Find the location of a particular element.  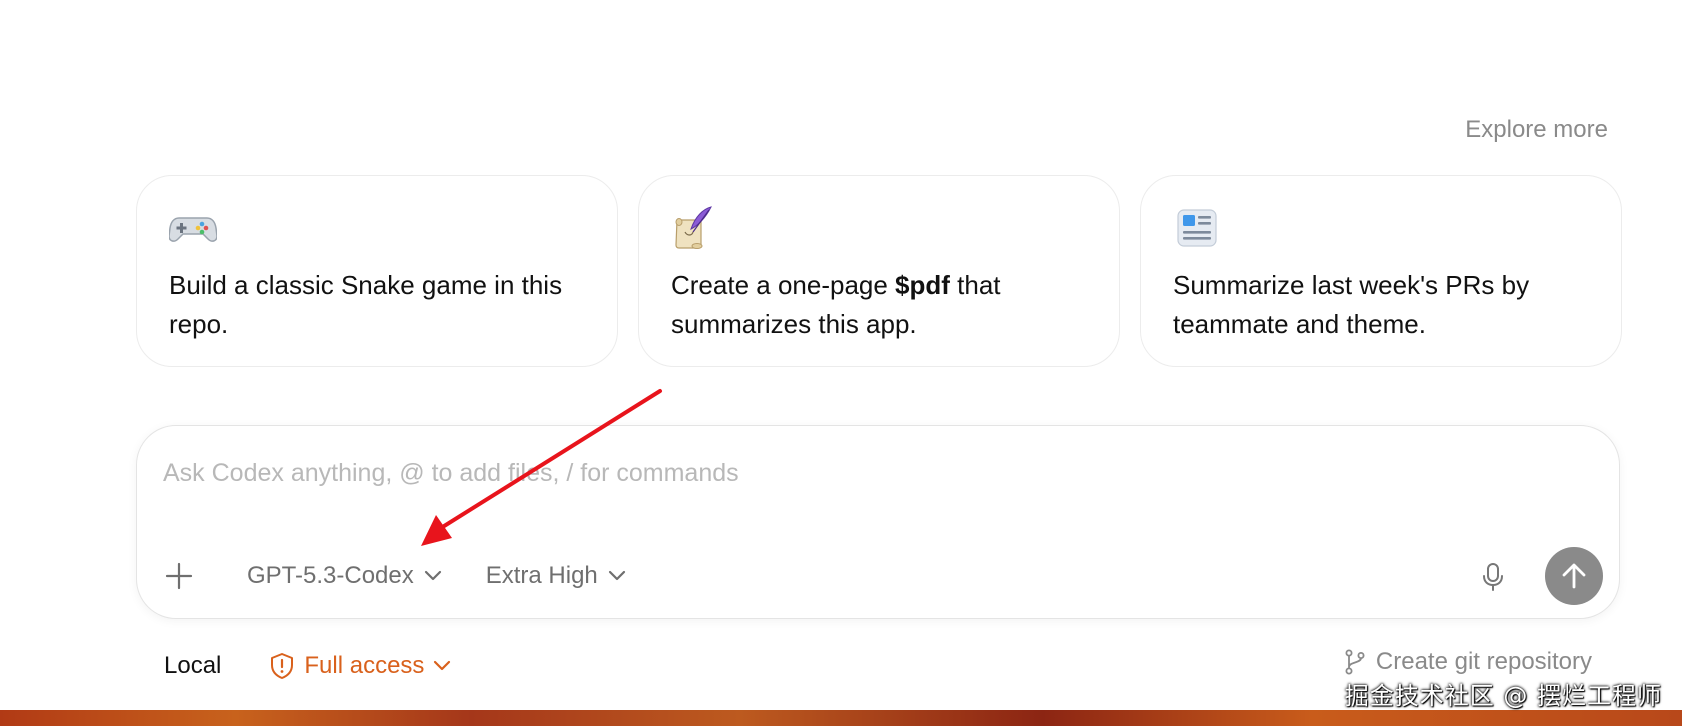

suggestion-text: Build a classic Snake game in this repo. is located at coordinates (366, 304).